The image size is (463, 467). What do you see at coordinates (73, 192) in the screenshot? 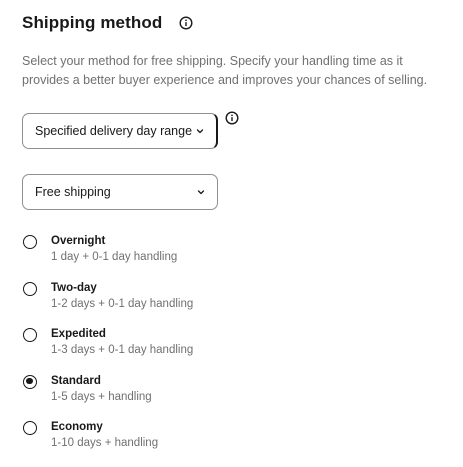
I see `shipping-type-value: Free shipping` at bounding box center [73, 192].